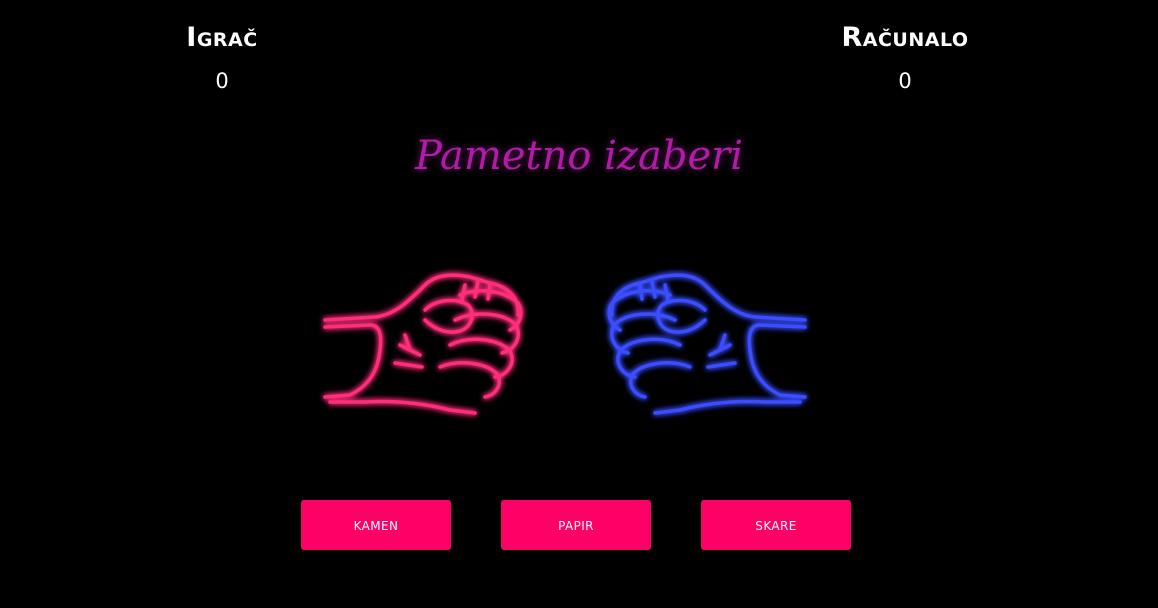 The height and width of the screenshot is (608, 1158). What do you see at coordinates (905, 57) in the screenshot?
I see `computer-score-panel: Računalo 0` at bounding box center [905, 57].